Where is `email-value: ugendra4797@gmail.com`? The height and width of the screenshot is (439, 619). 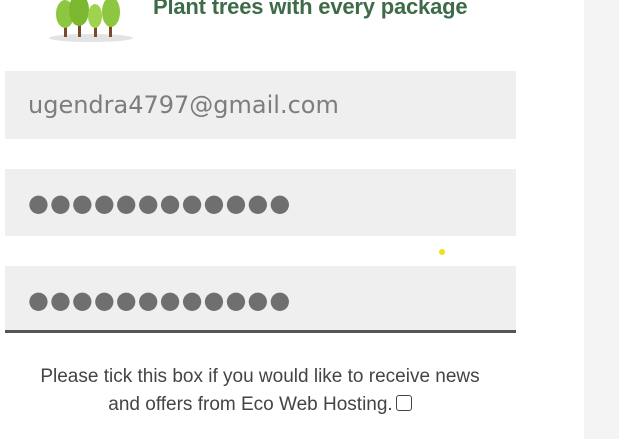
email-value: ugendra4797@gmail.com is located at coordinates (183, 105).